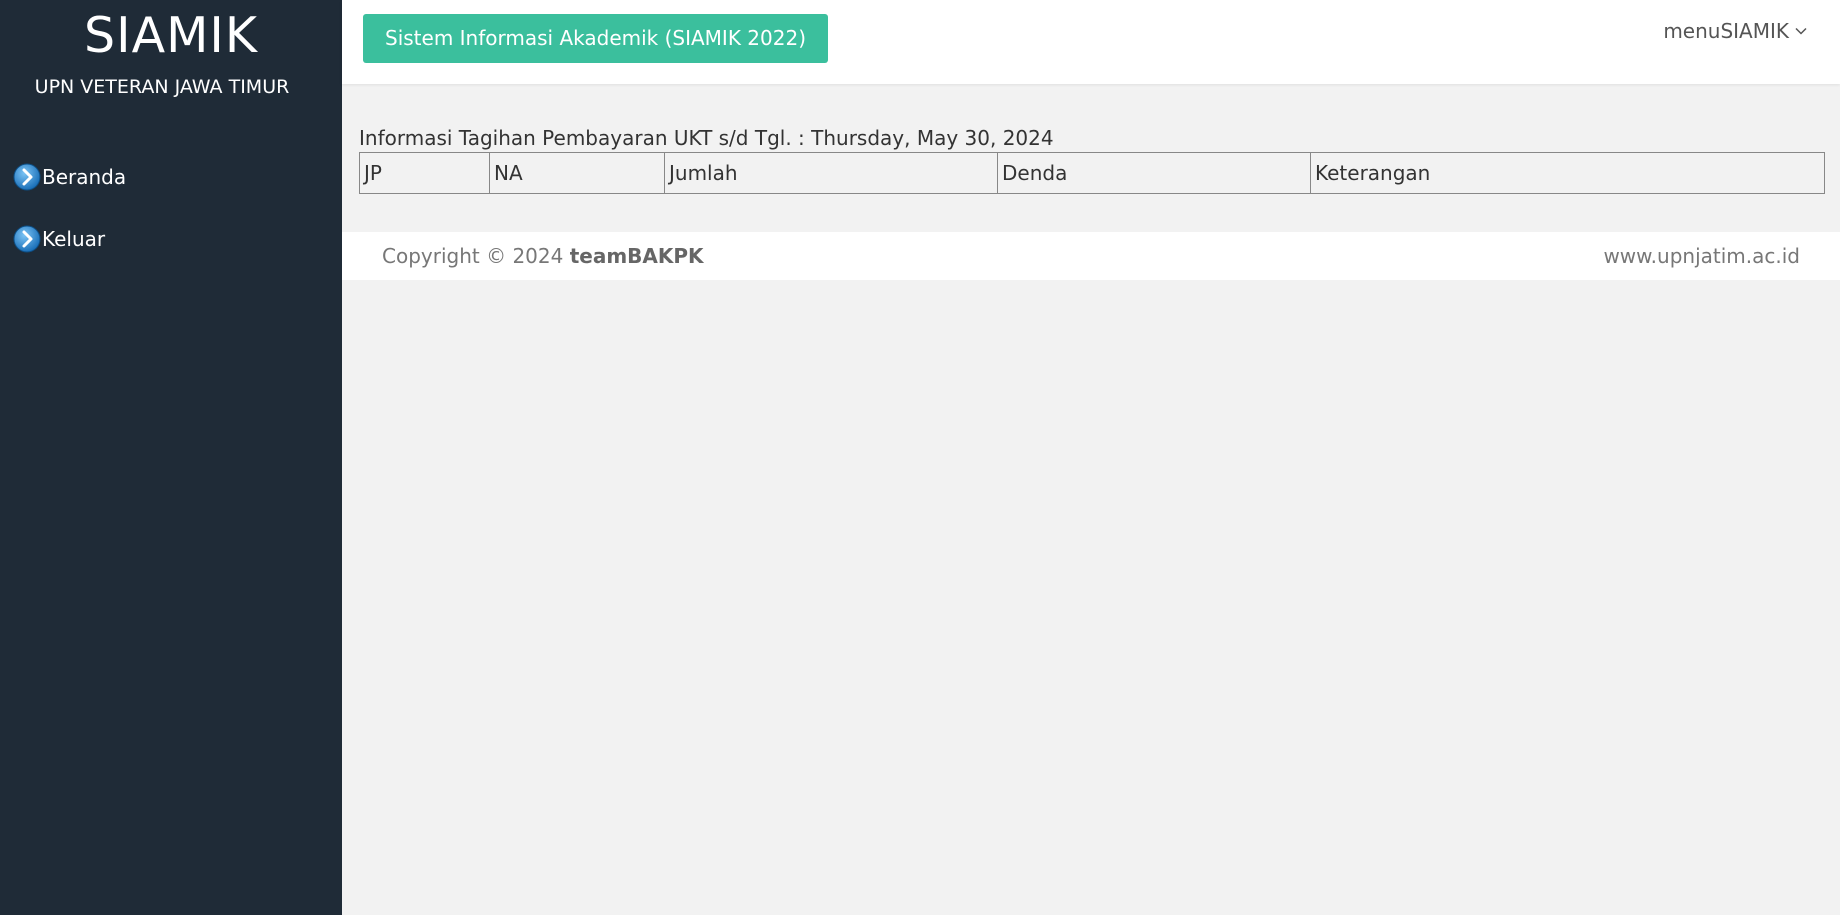 This screenshot has width=1840, height=915. Describe the element at coordinates (577, 173) in the screenshot. I see `column-header-na: NA` at that location.